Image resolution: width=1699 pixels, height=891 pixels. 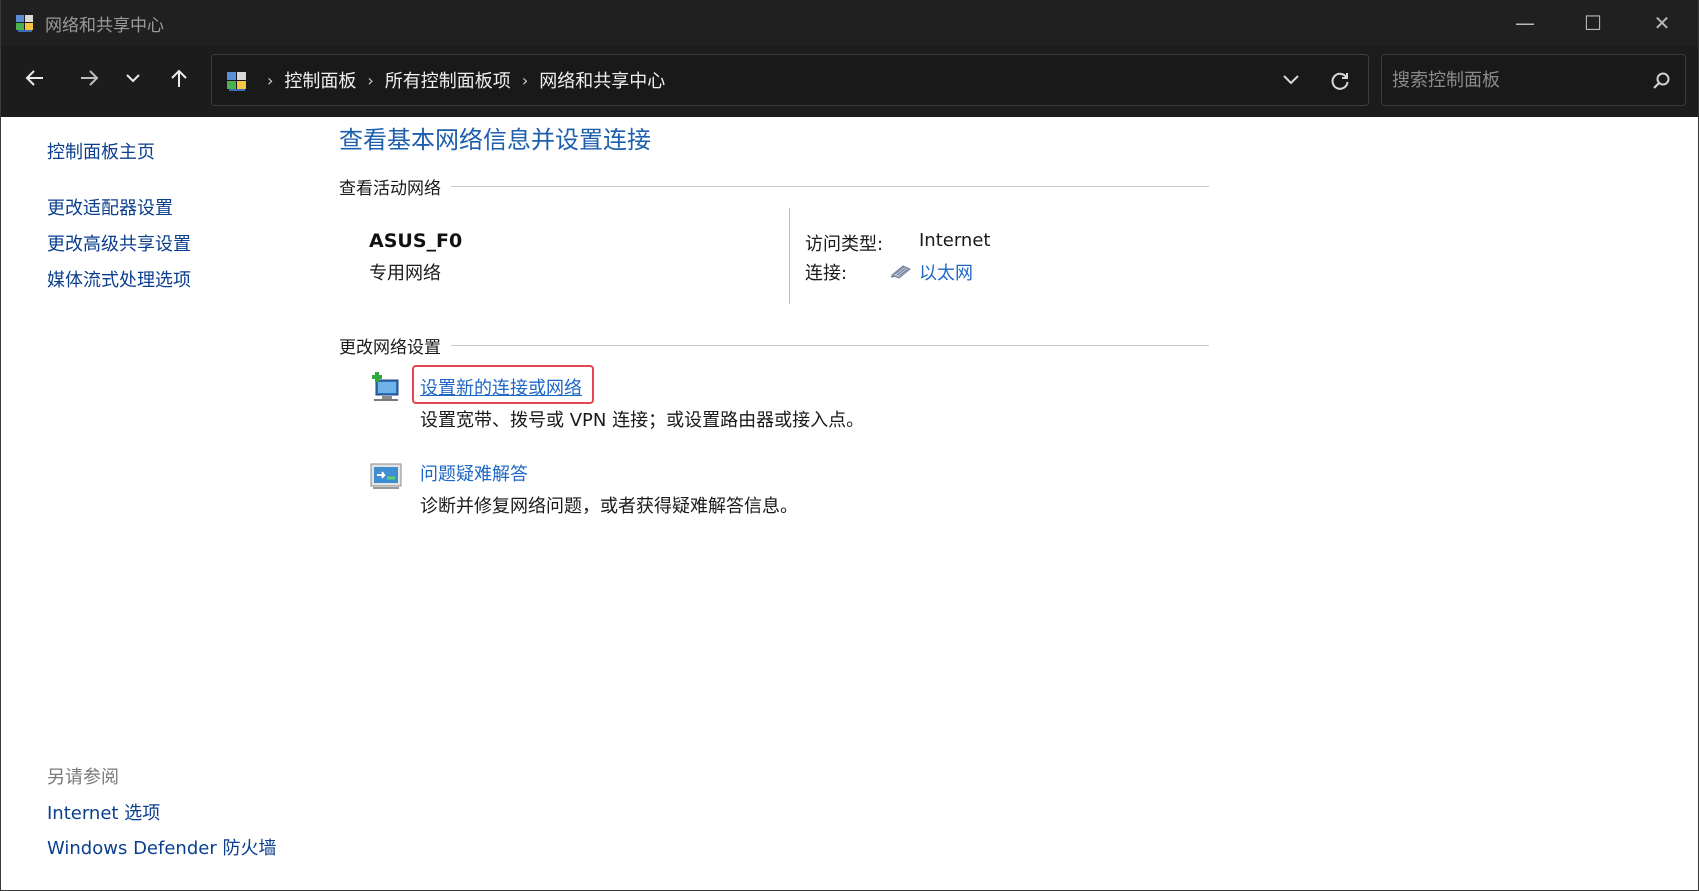 I want to click on change-settings-label: 更改网络设置, so click(x=390, y=348).